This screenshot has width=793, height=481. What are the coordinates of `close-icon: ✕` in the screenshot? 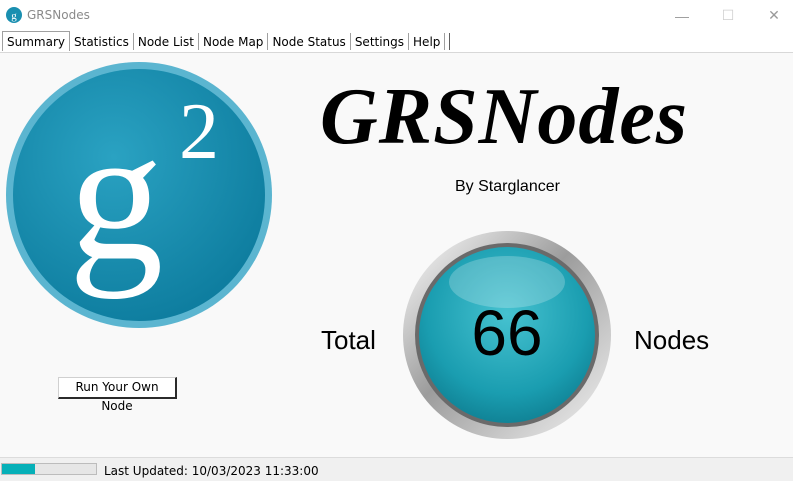 It's located at (774, 15).